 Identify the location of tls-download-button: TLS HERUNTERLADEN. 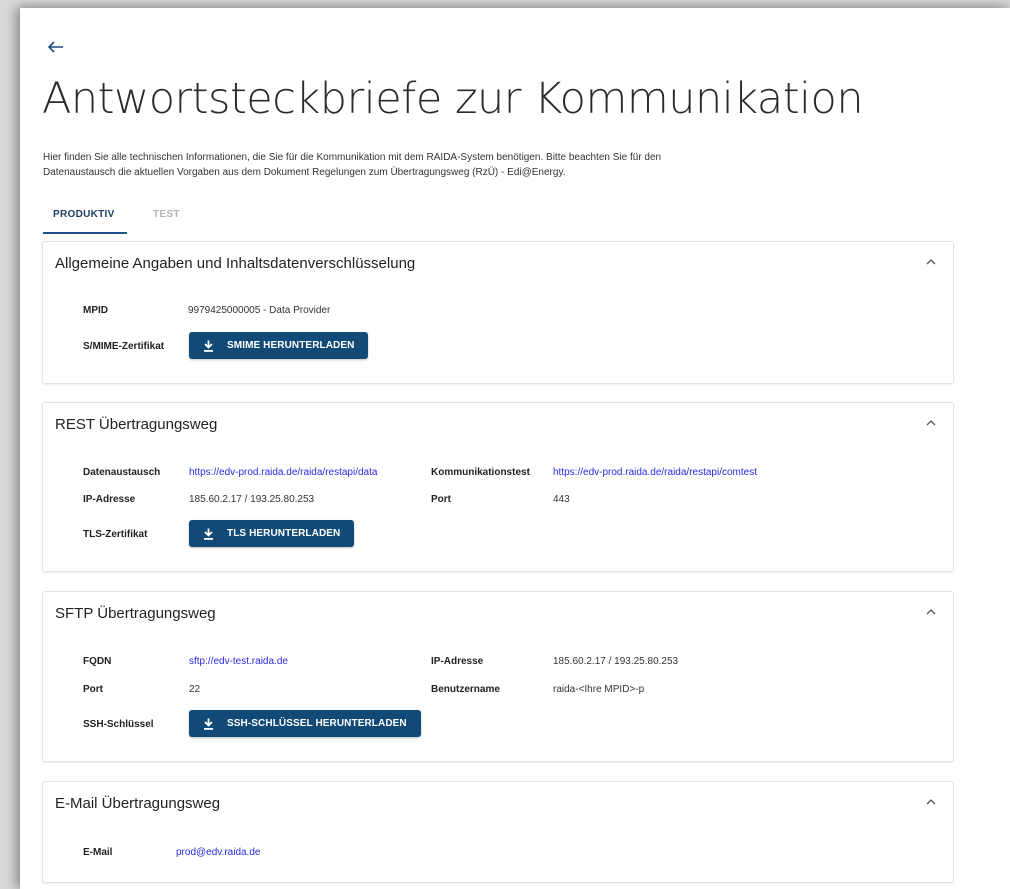
(272, 533).